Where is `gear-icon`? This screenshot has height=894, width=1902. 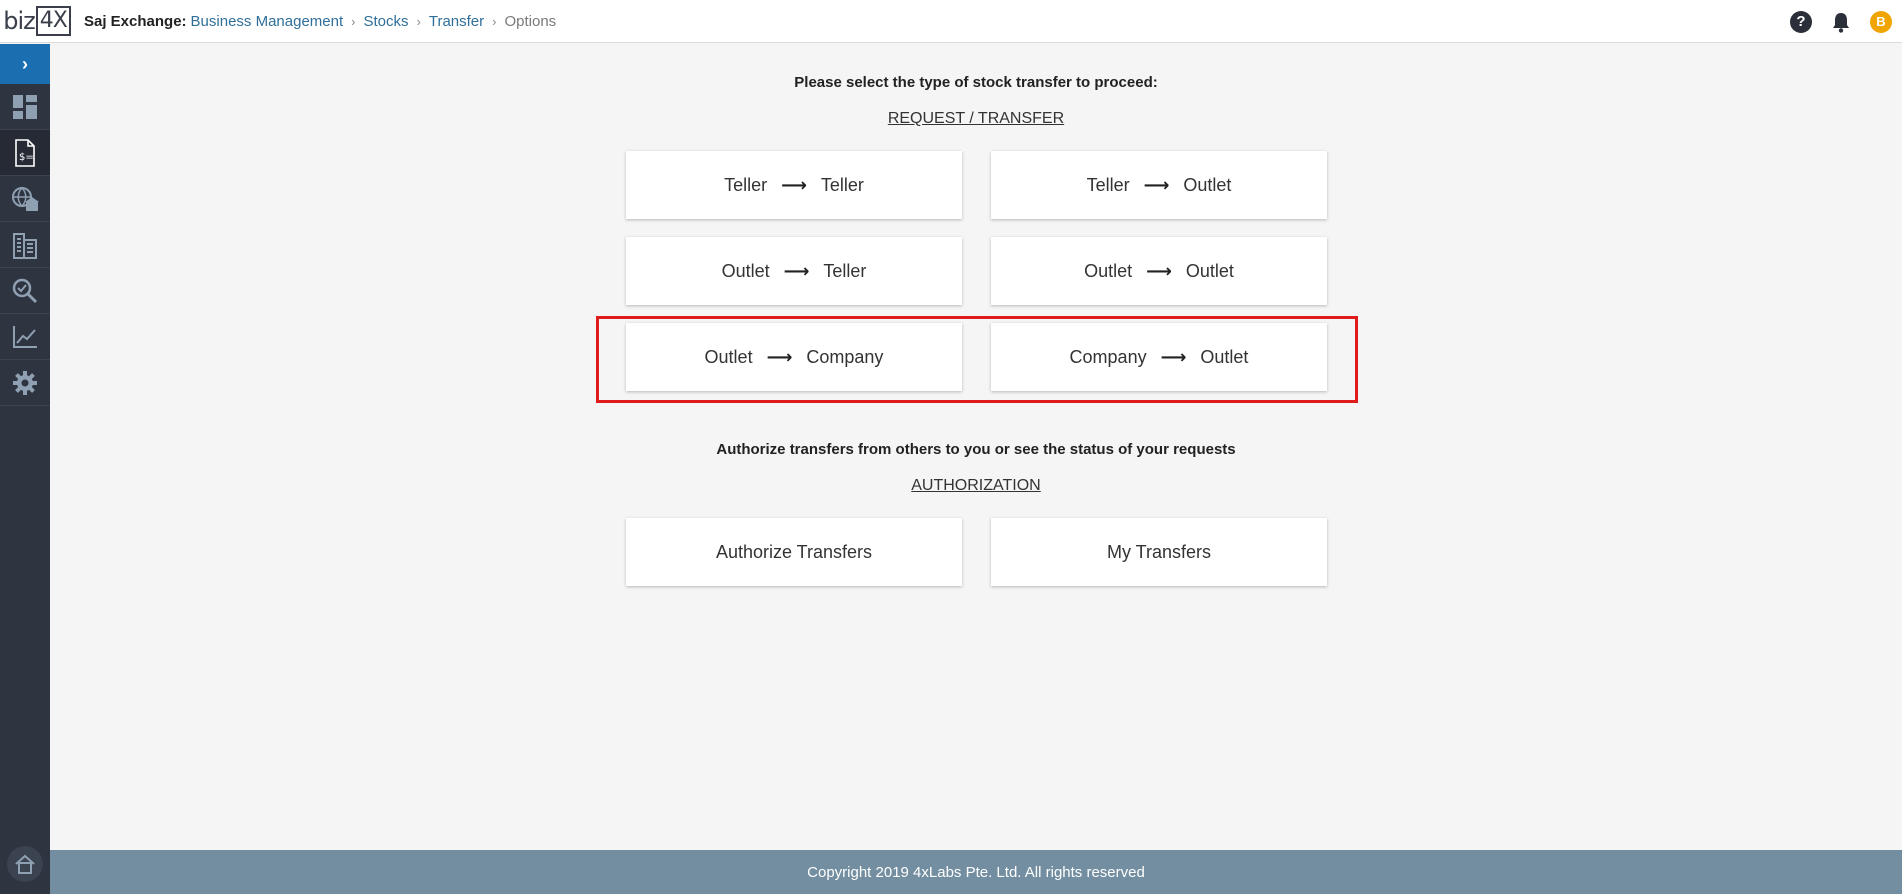 gear-icon is located at coordinates (25, 382).